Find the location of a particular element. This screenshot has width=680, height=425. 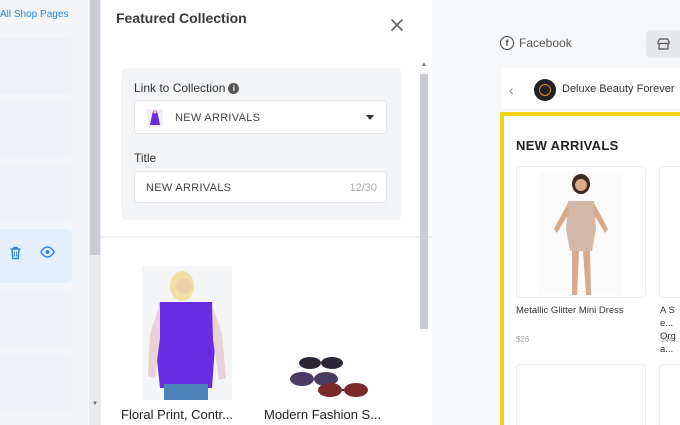

scroll-down-arrow-icon: ▼ is located at coordinates (95, 404).